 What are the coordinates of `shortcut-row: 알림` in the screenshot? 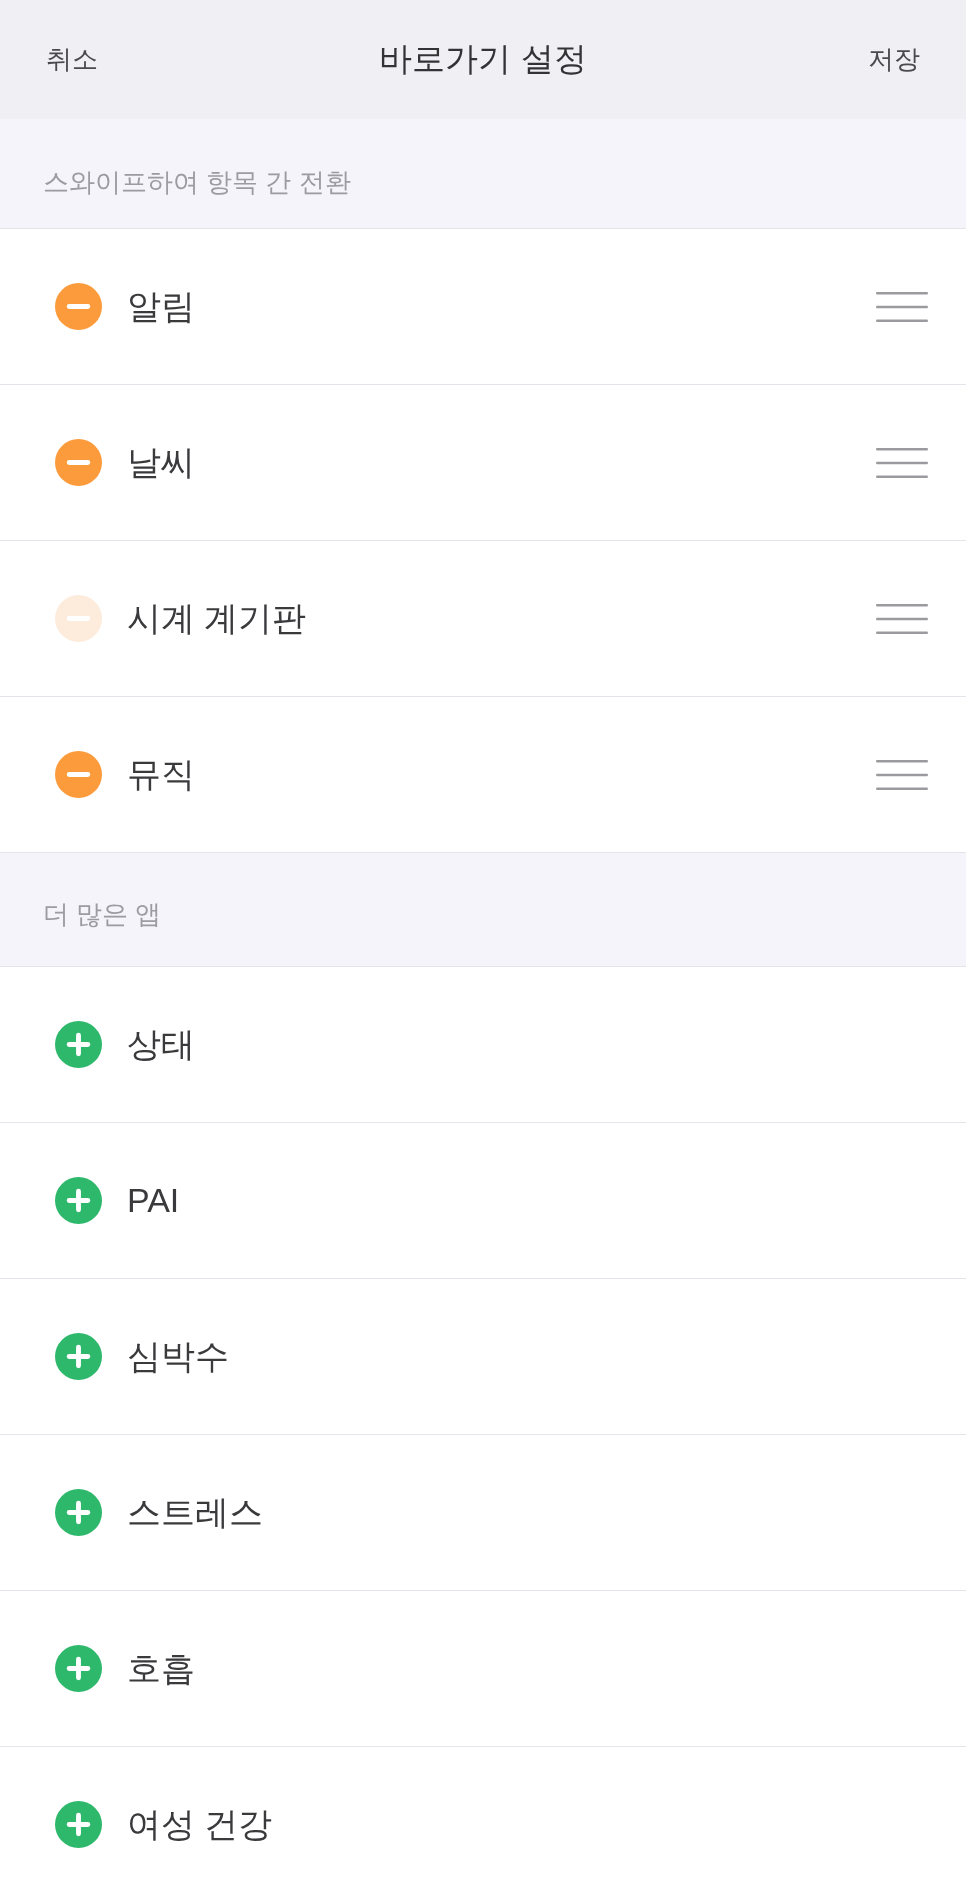 It's located at (483, 307).